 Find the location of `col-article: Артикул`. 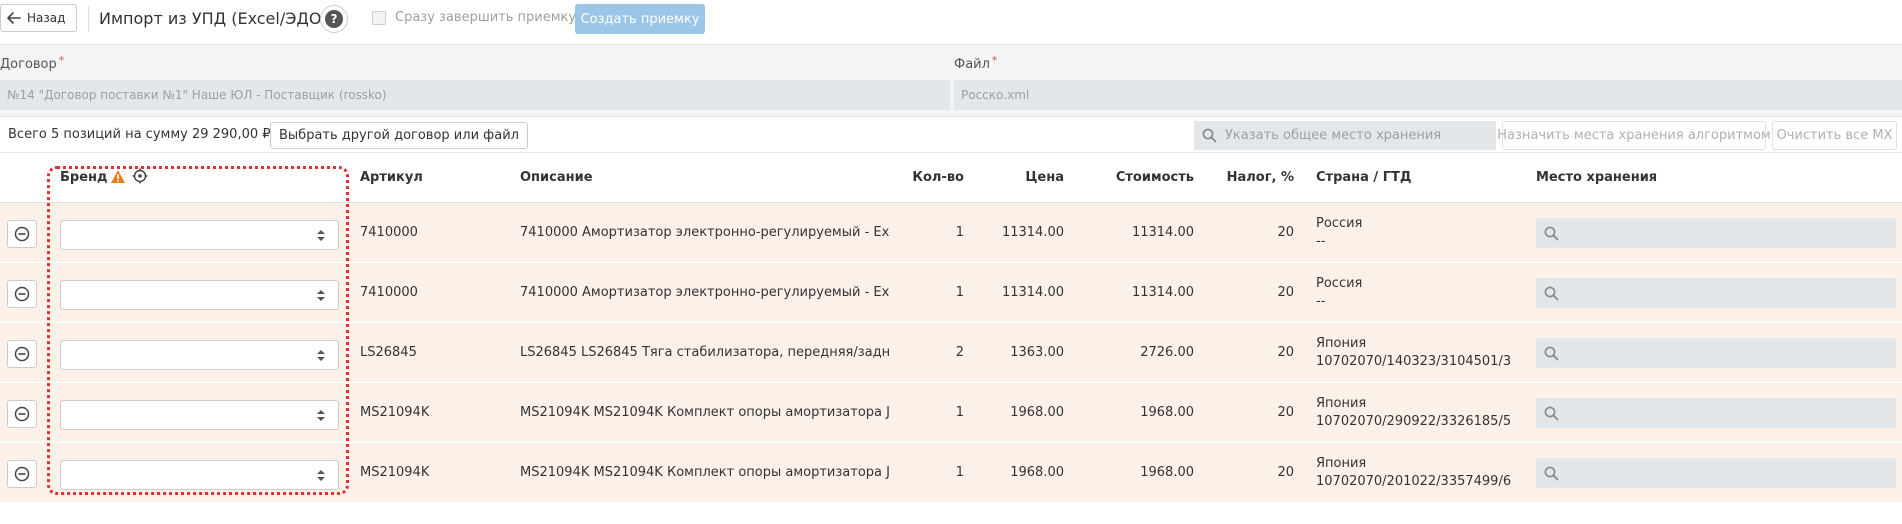

col-article: Артикул is located at coordinates (391, 177).